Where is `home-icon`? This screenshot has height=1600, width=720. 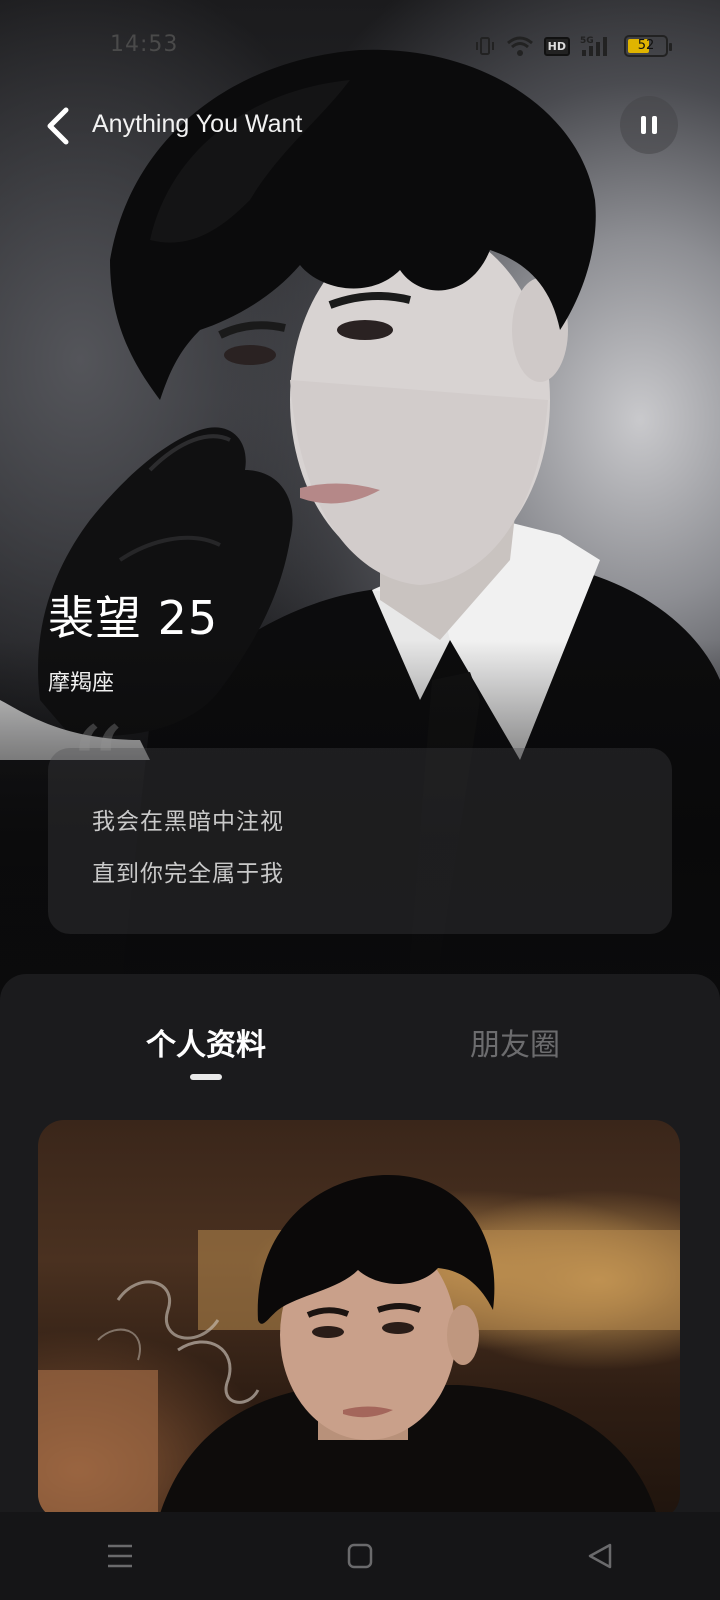
home-icon is located at coordinates (360, 1556).